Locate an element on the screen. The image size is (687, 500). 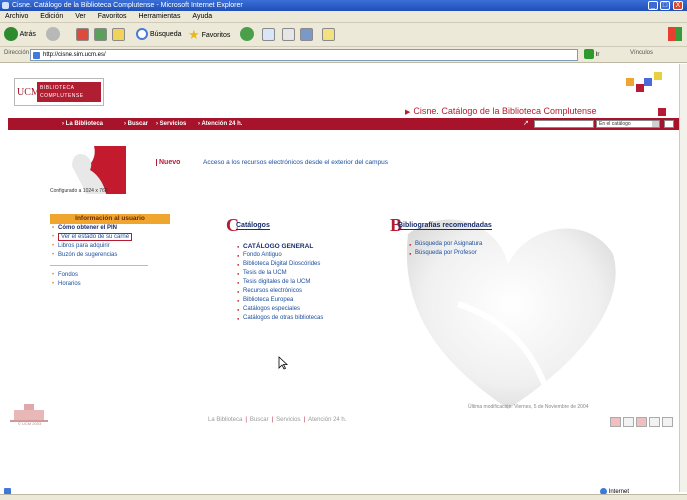
toolbar: Atrás Búsqueda ★ Favoritos is located at coordinates (343, 35).